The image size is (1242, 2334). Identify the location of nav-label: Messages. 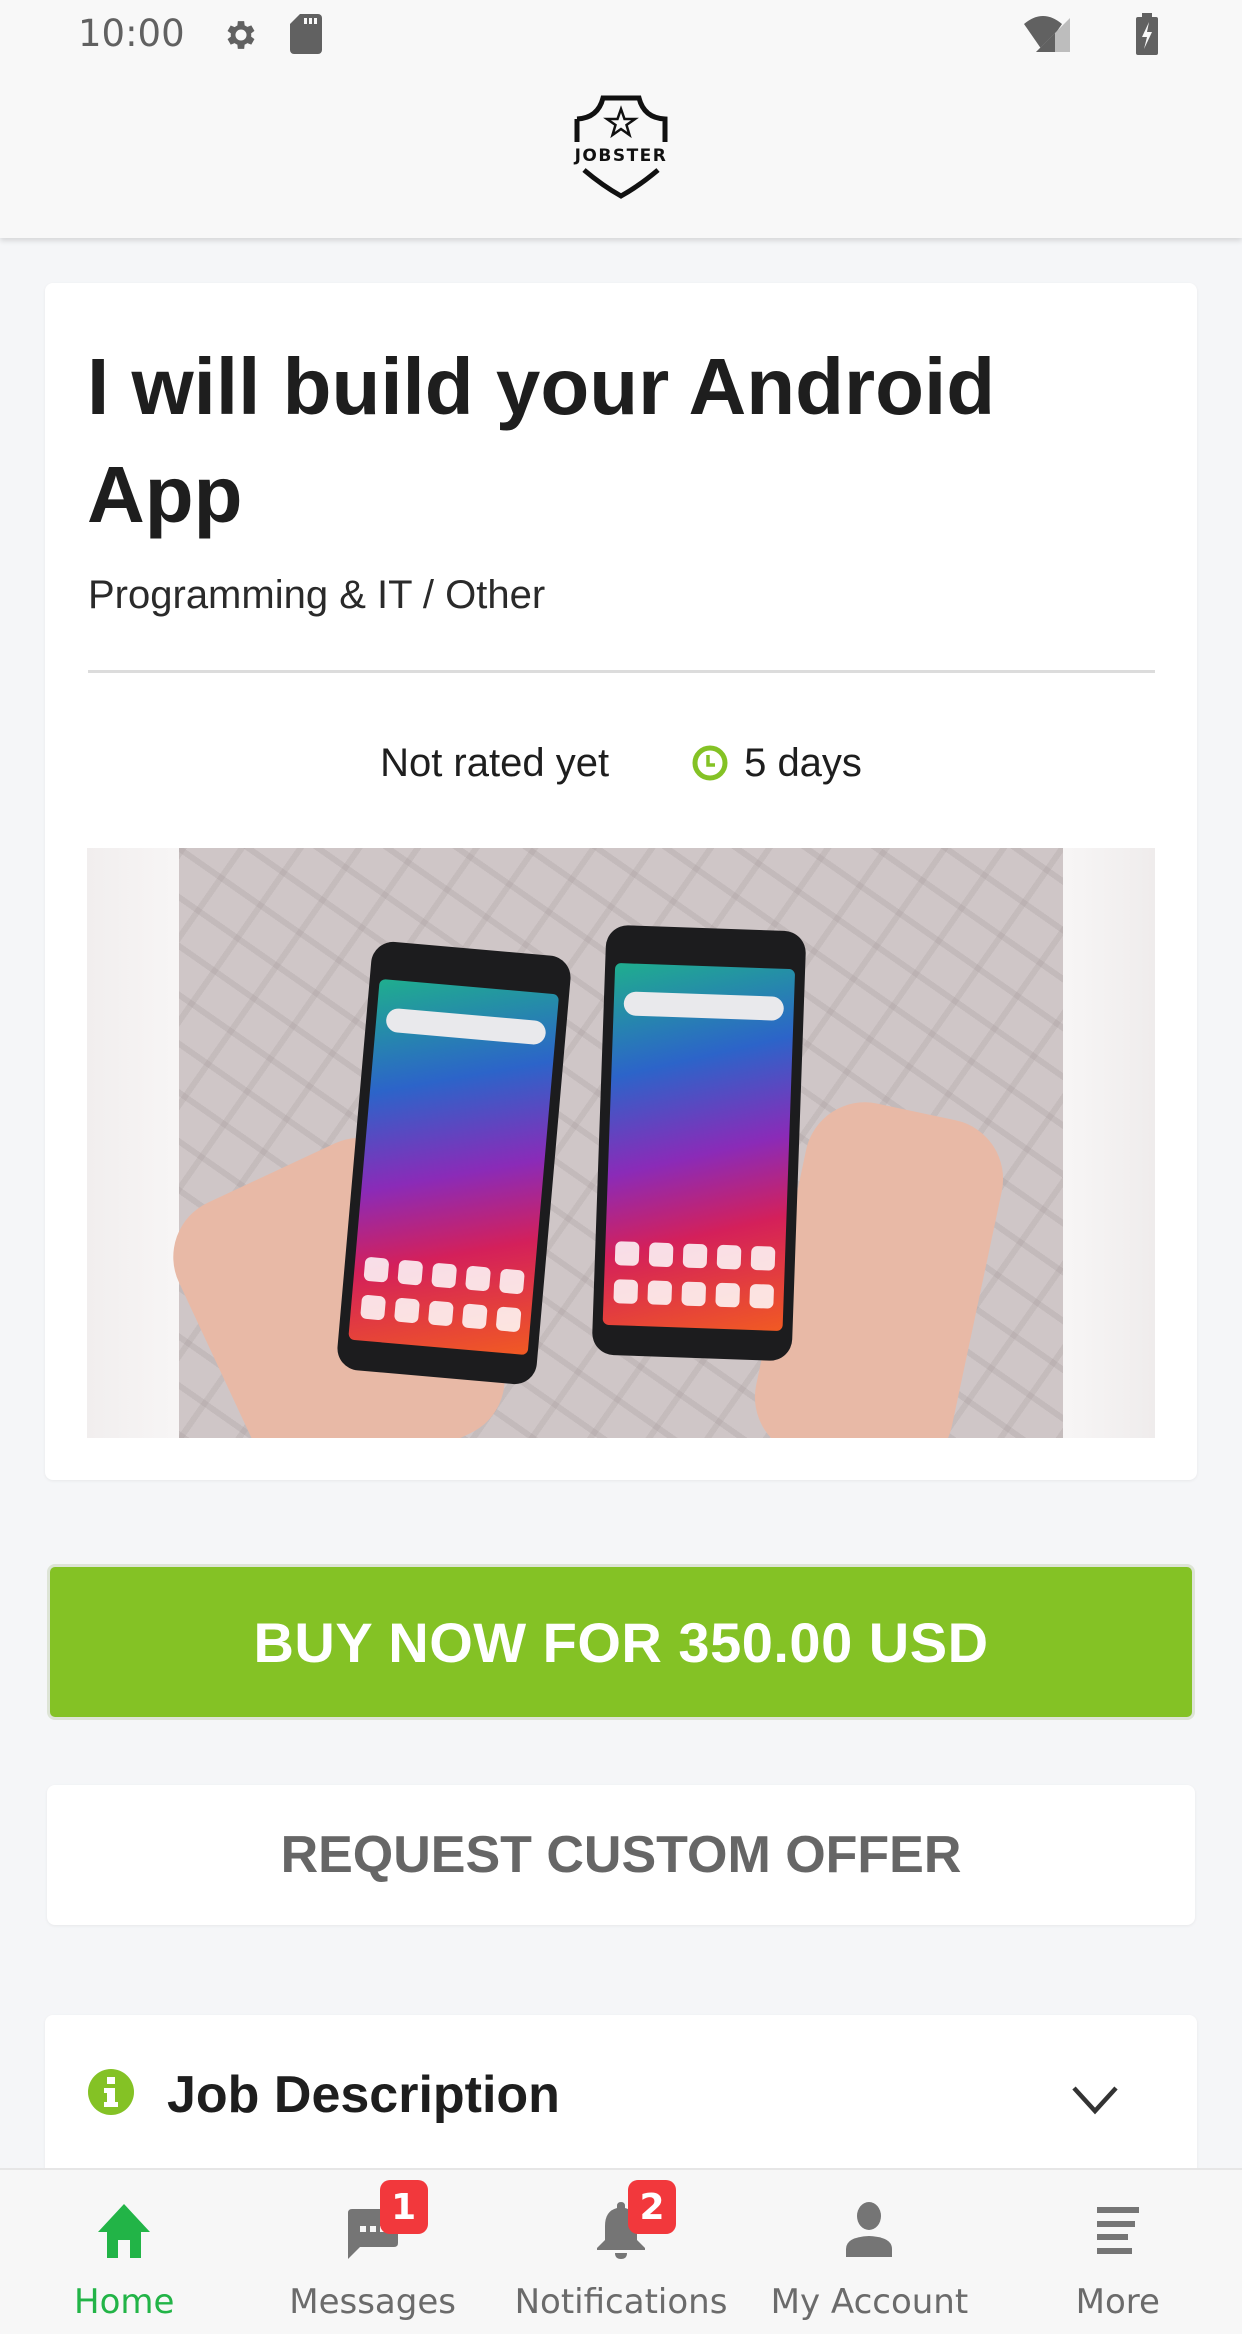
(372, 2302).